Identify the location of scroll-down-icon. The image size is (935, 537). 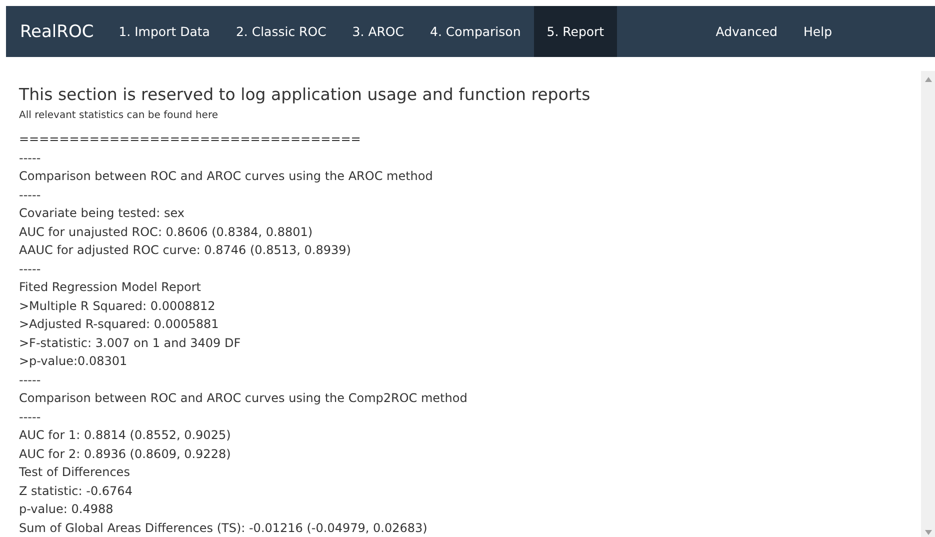
(928, 532).